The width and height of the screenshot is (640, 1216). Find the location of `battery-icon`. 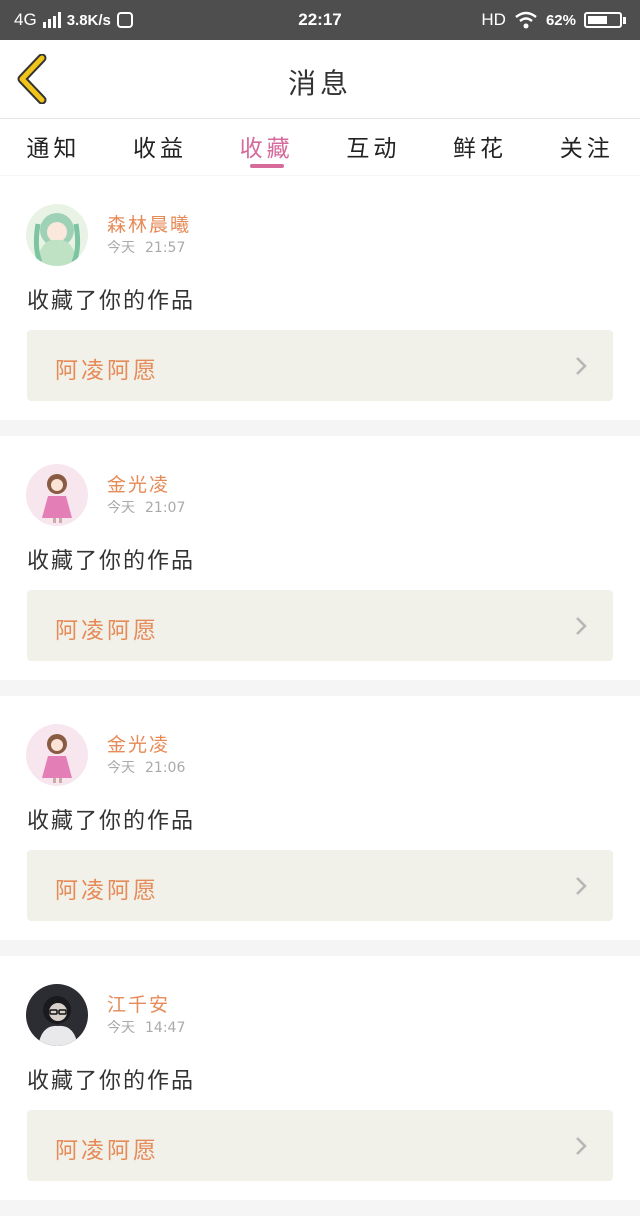

battery-icon is located at coordinates (605, 20).